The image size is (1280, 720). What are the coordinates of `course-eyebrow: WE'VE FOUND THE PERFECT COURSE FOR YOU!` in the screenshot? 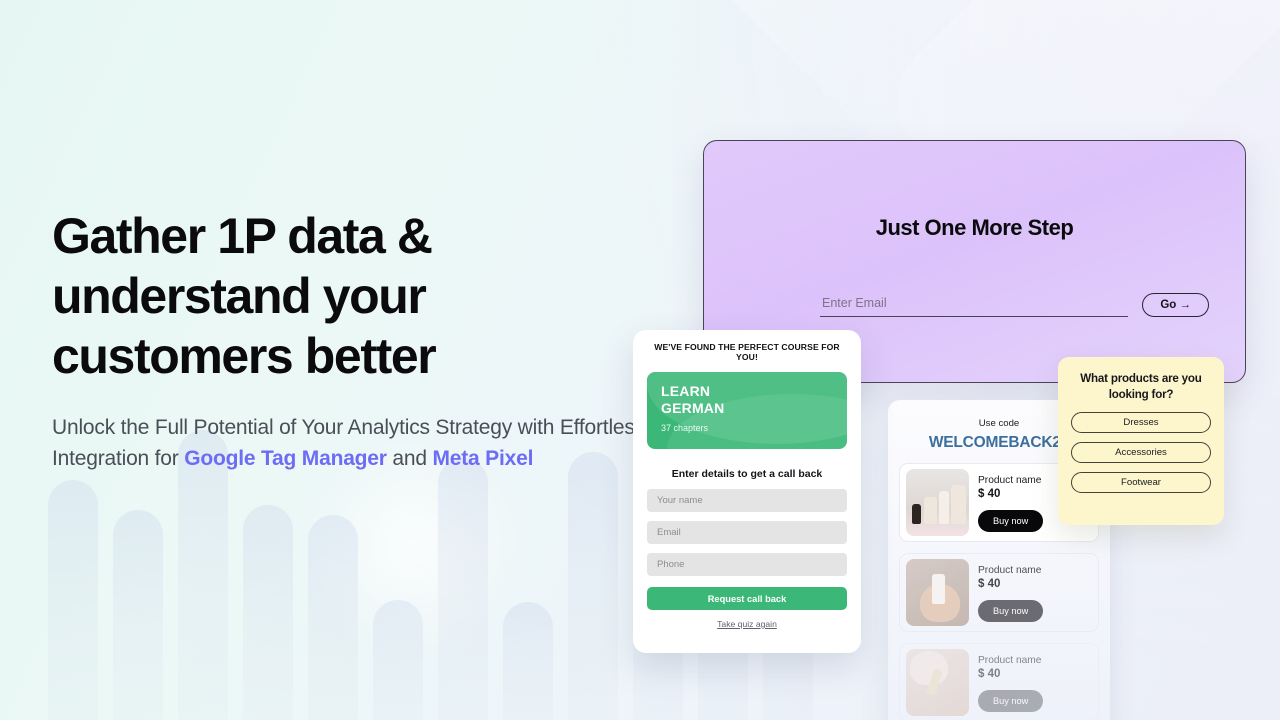 It's located at (747, 352).